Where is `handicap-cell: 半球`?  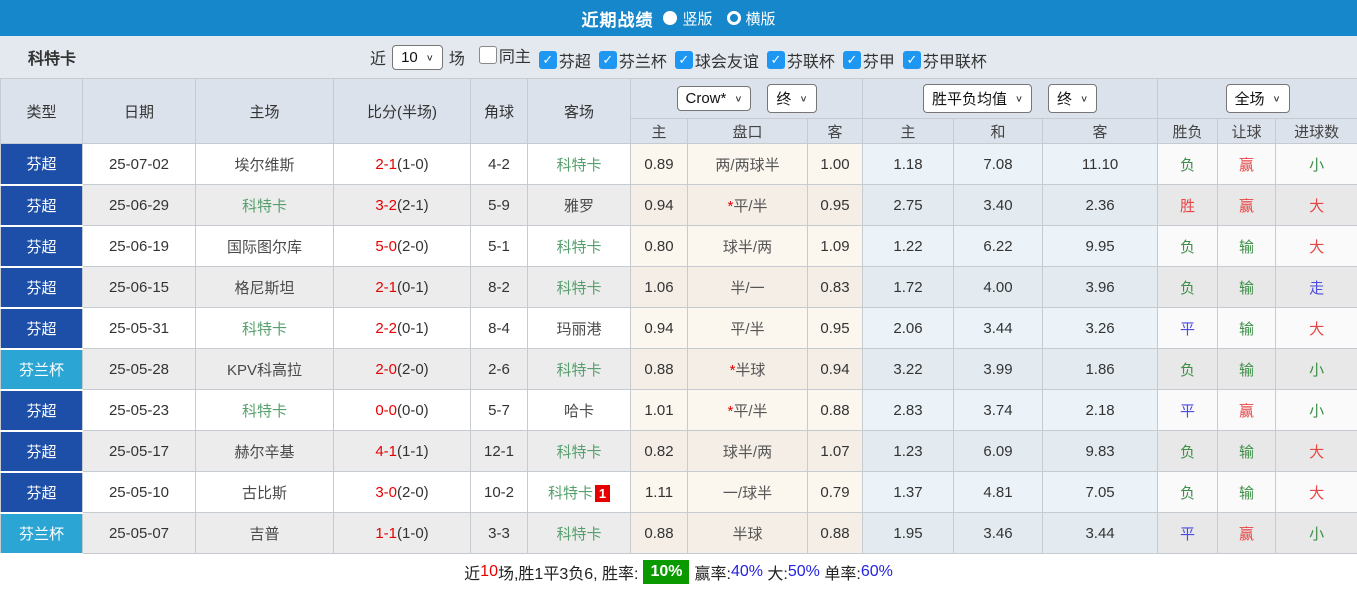
handicap-cell: 半球 is located at coordinates (748, 533).